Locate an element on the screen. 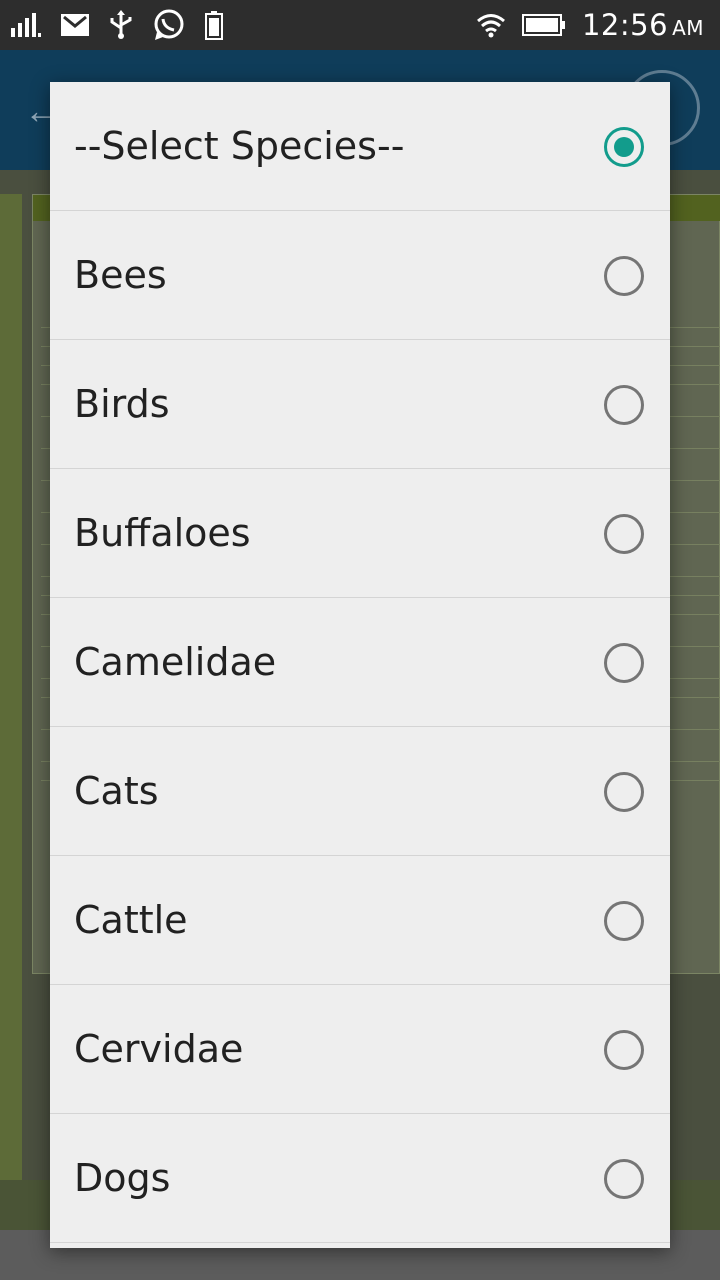 Image resolution: width=720 pixels, height=1280 pixels. option-label: Buffaloes is located at coordinates (162, 533).